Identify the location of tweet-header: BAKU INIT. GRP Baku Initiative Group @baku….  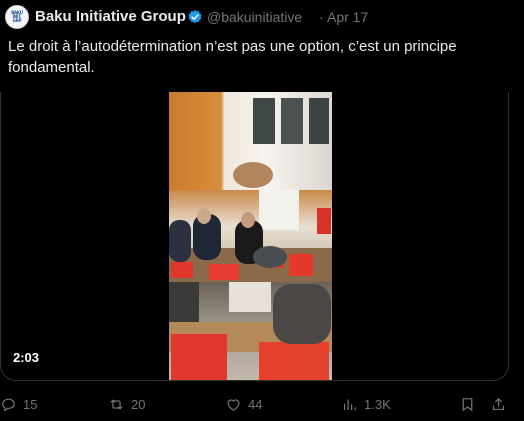
(262, 17).